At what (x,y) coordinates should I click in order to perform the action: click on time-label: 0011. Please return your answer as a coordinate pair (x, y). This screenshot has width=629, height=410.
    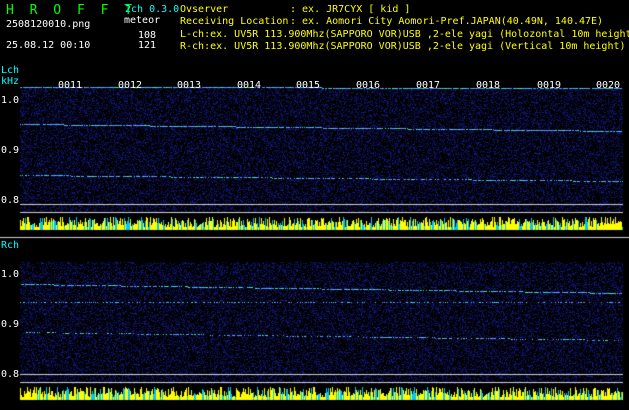
    Looking at the image, I should click on (70, 85).